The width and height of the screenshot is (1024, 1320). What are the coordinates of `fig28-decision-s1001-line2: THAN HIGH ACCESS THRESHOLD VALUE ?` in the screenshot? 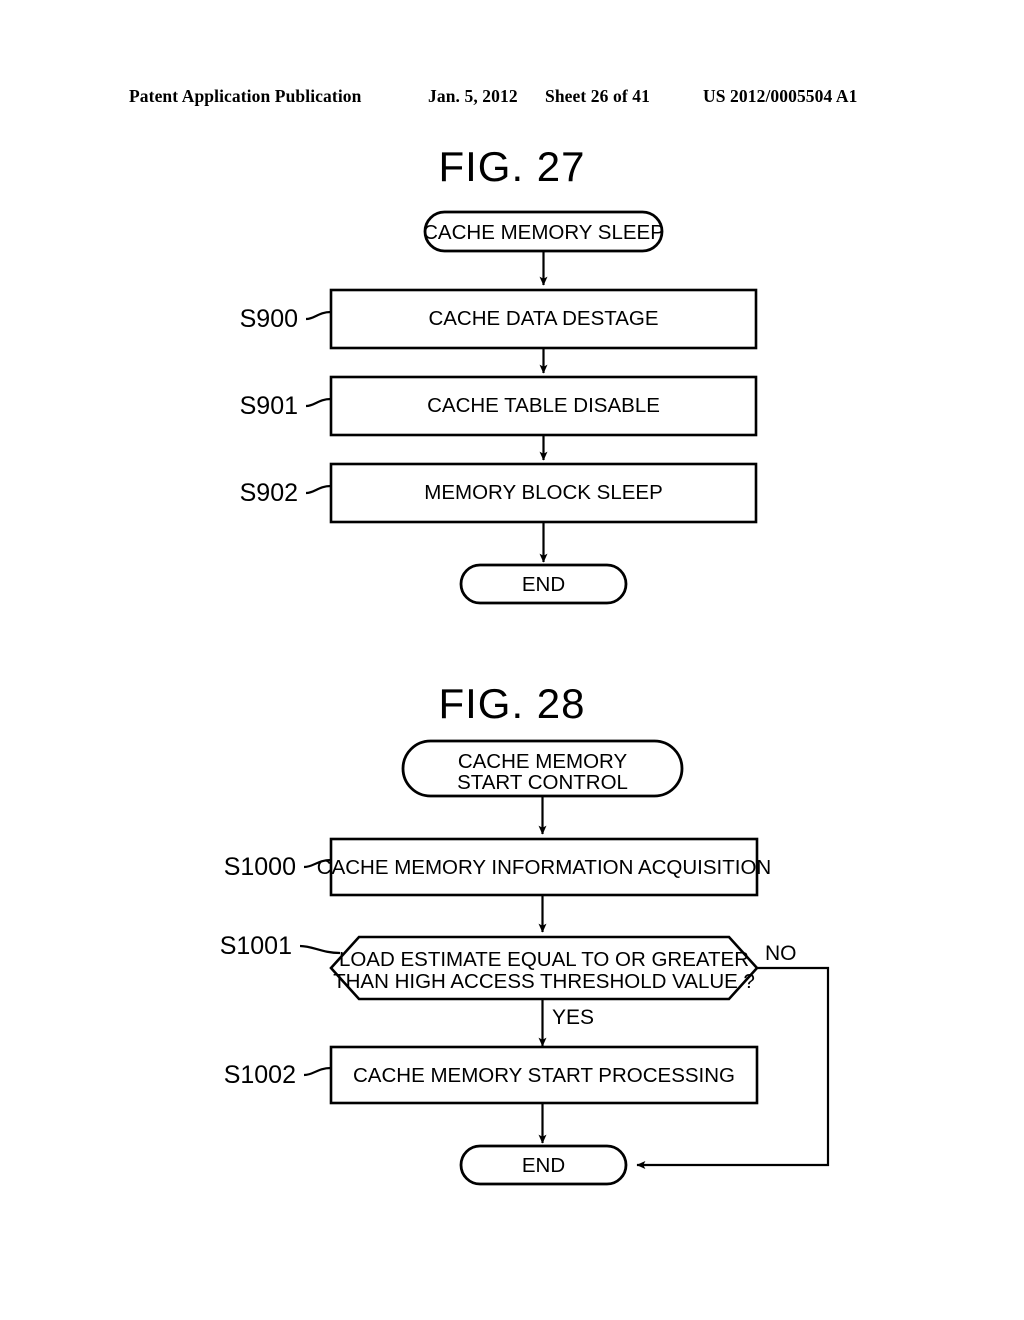 It's located at (544, 981).